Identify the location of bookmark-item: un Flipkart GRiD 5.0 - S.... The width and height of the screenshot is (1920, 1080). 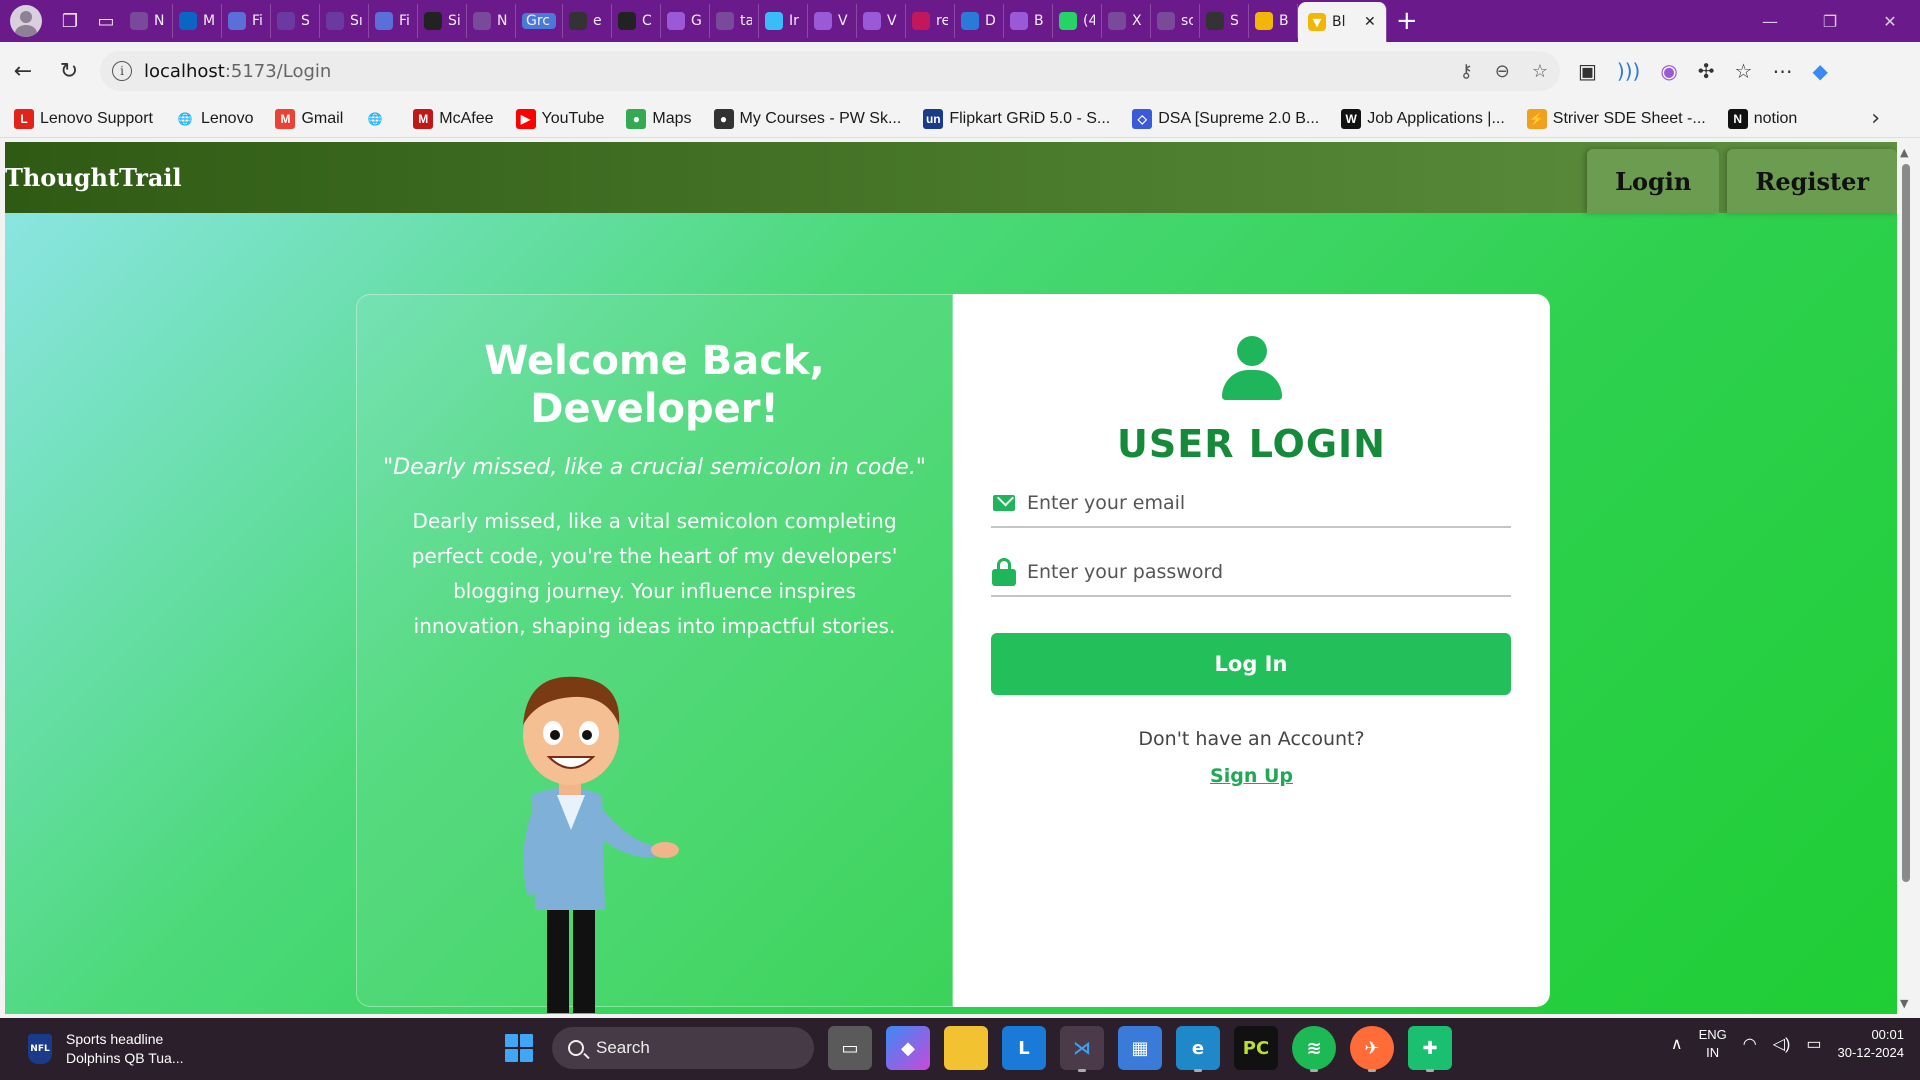
(1016, 118).